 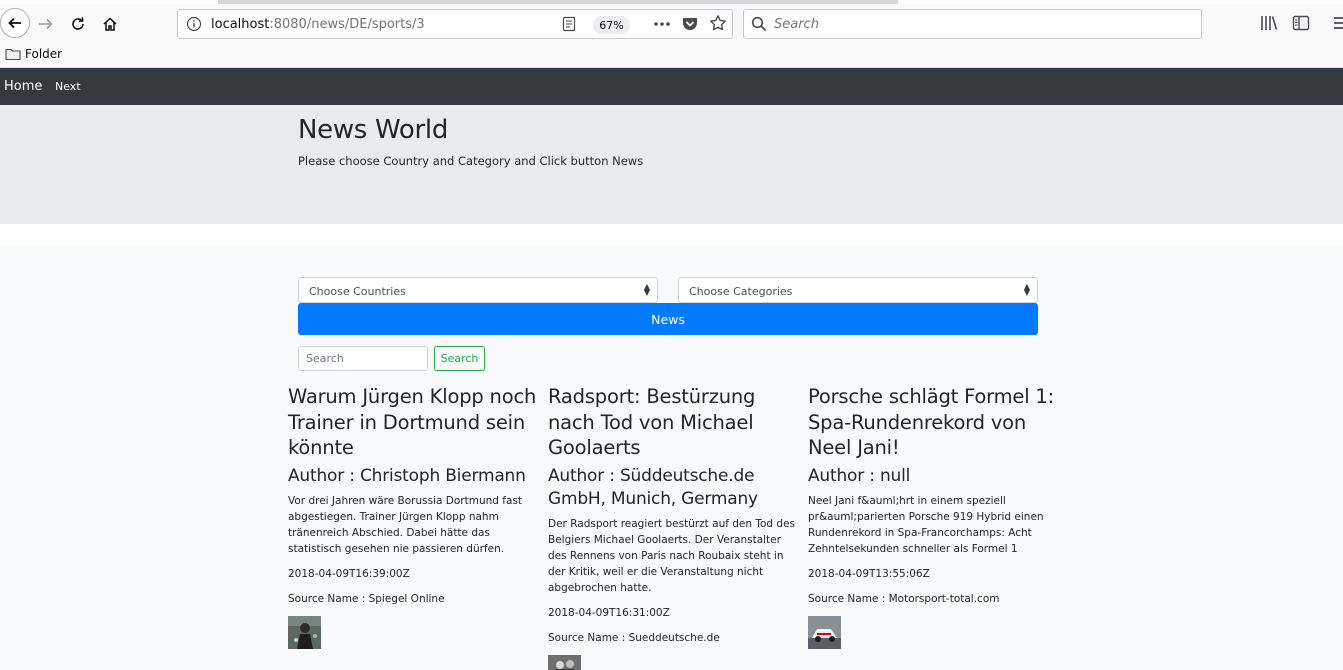 I want to click on back-button, so click(x=15, y=23).